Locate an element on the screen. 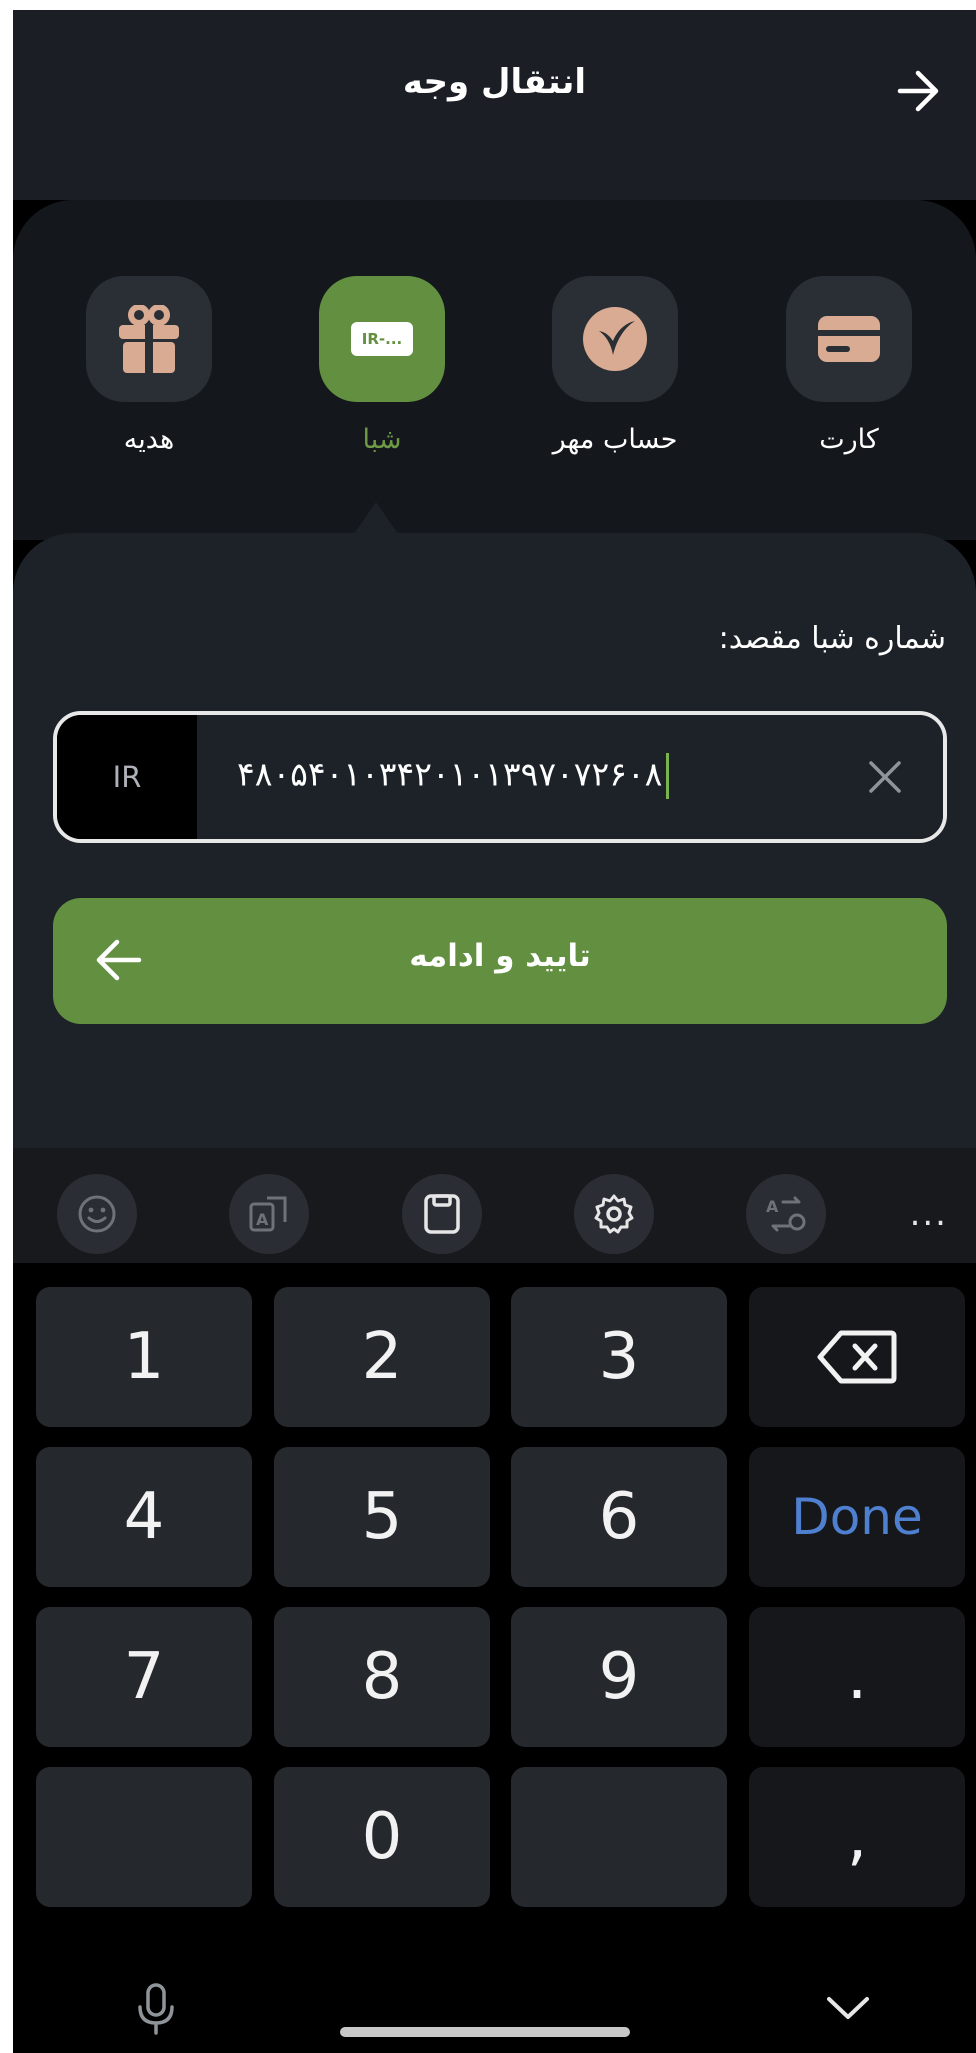 This screenshot has height=2053, width=976. selected-method-pointer is located at coordinates (376, 518).